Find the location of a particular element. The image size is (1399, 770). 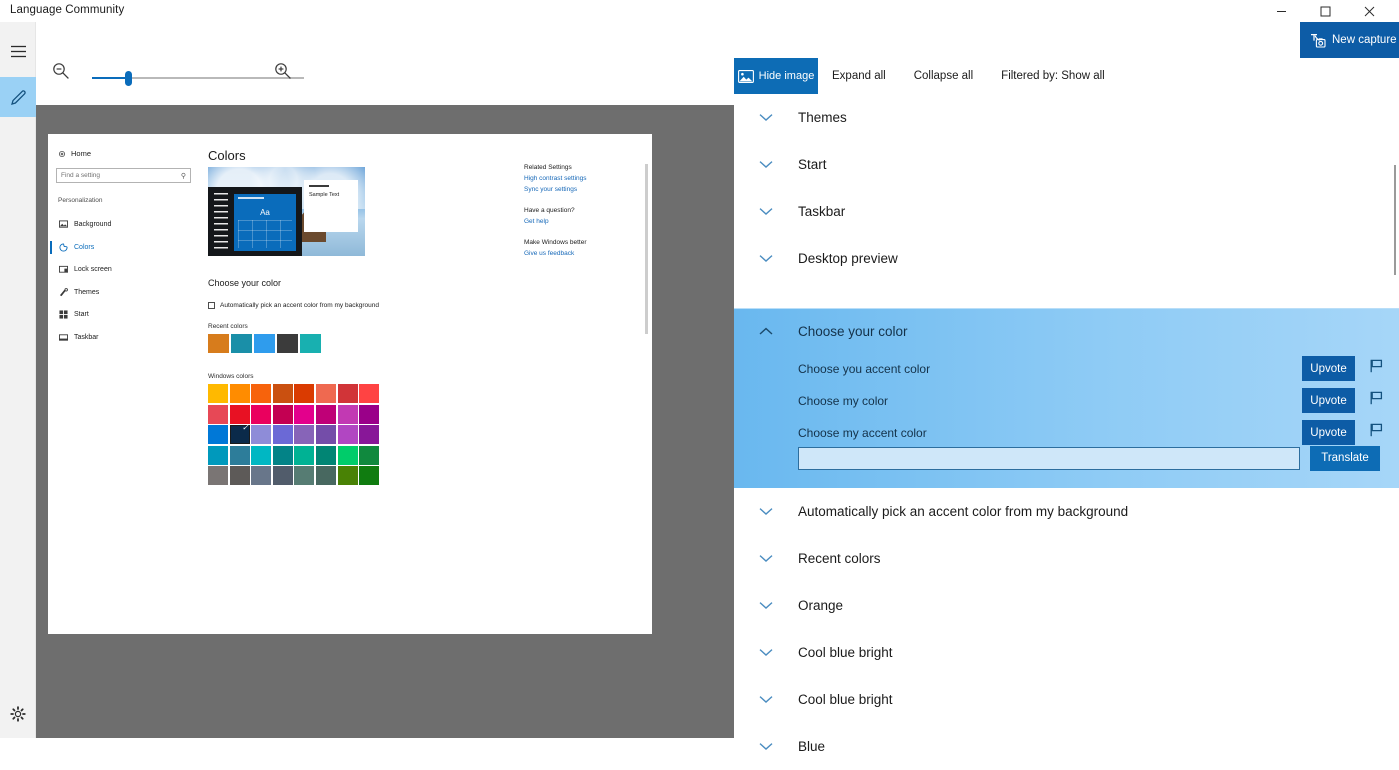

settings-recent-colors-swatches is located at coordinates (264, 343).